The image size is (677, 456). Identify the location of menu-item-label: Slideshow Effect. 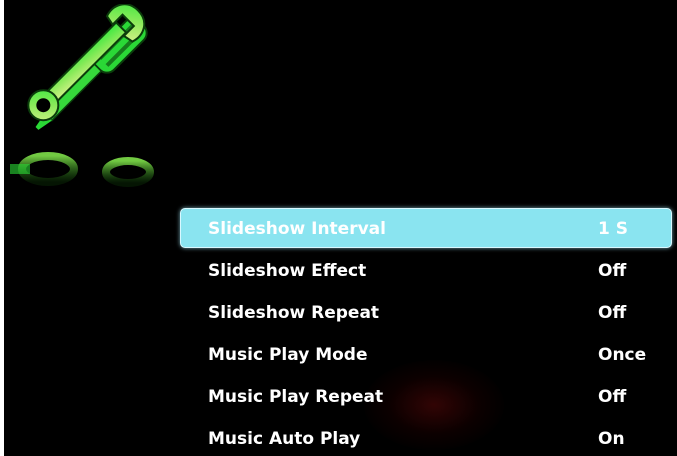
(287, 271).